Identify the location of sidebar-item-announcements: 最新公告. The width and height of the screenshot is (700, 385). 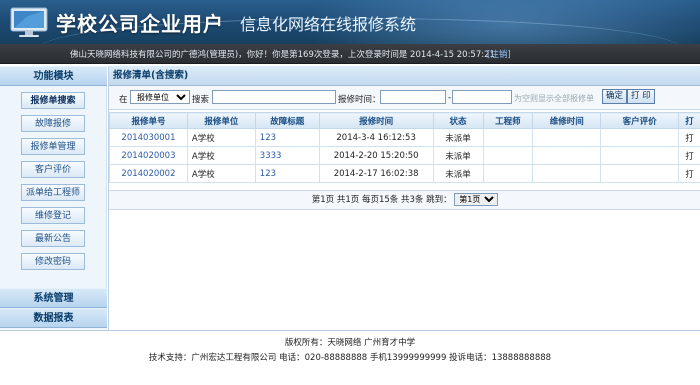
(53, 238).